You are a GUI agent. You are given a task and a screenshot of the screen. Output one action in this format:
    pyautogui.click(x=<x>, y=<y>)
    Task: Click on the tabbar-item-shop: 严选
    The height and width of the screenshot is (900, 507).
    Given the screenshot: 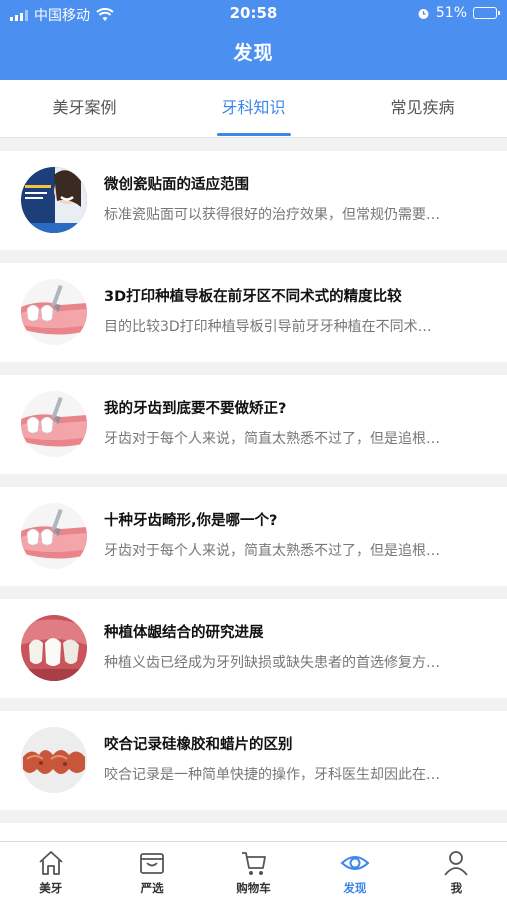 What is the action you would take?
    pyautogui.click(x=151, y=871)
    